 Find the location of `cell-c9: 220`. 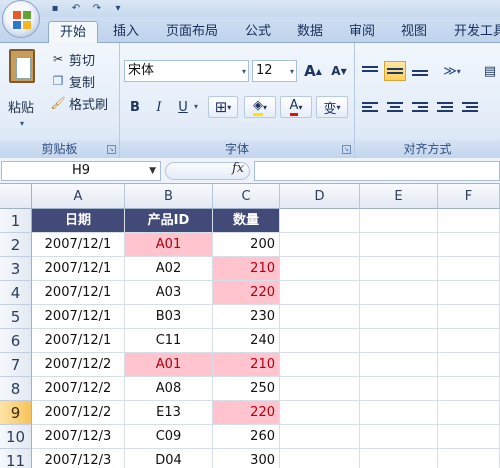

cell-c9: 220 is located at coordinates (246, 413).